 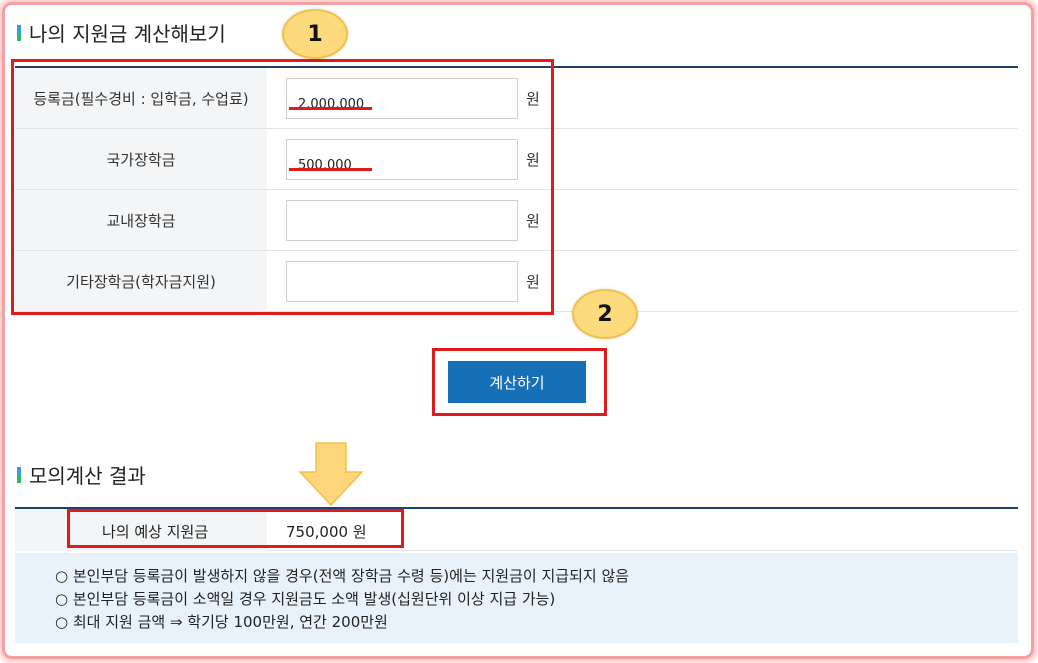 I want to click on step-1-badge: 1, so click(x=315, y=34).